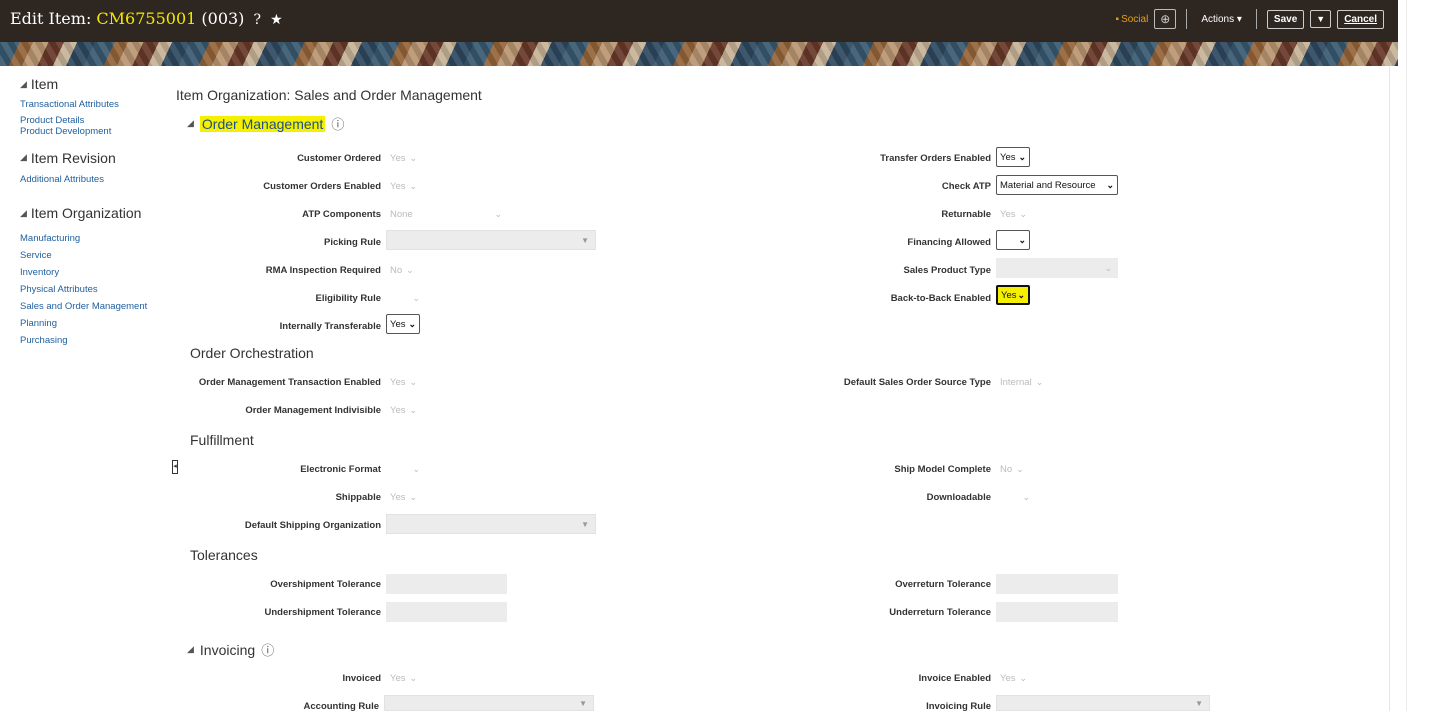 Image resolution: width=1439 pixels, height=712 pixels. I want to click on section-tolerances: Tolerances, so click(224, 555).